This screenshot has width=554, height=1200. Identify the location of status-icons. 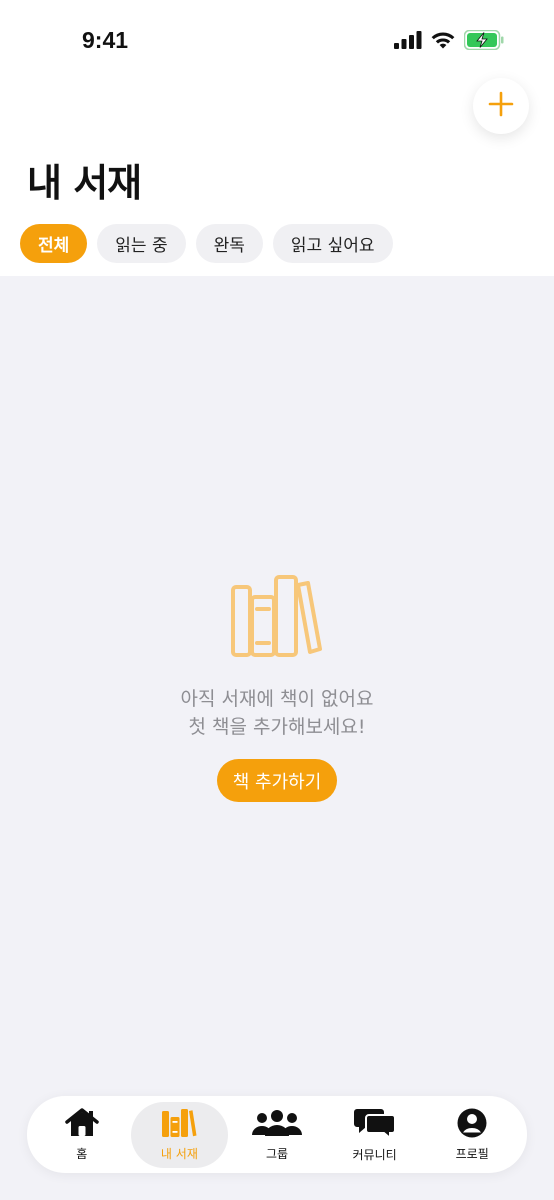
(449, 41).